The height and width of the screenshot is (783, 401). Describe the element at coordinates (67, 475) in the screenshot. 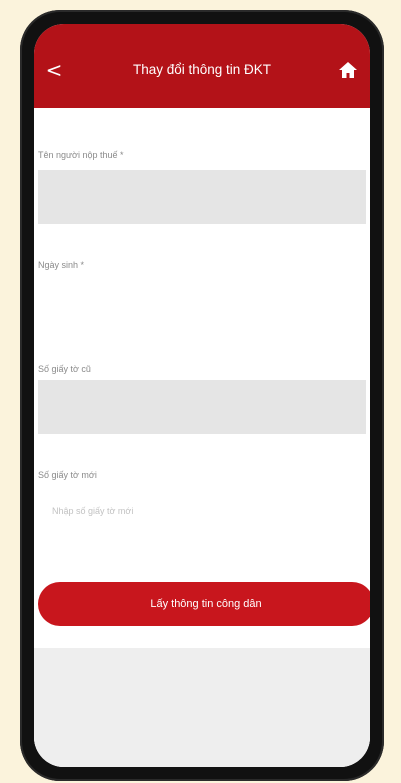

I see `new-id-label: Số giấy tờ mới` at that location.